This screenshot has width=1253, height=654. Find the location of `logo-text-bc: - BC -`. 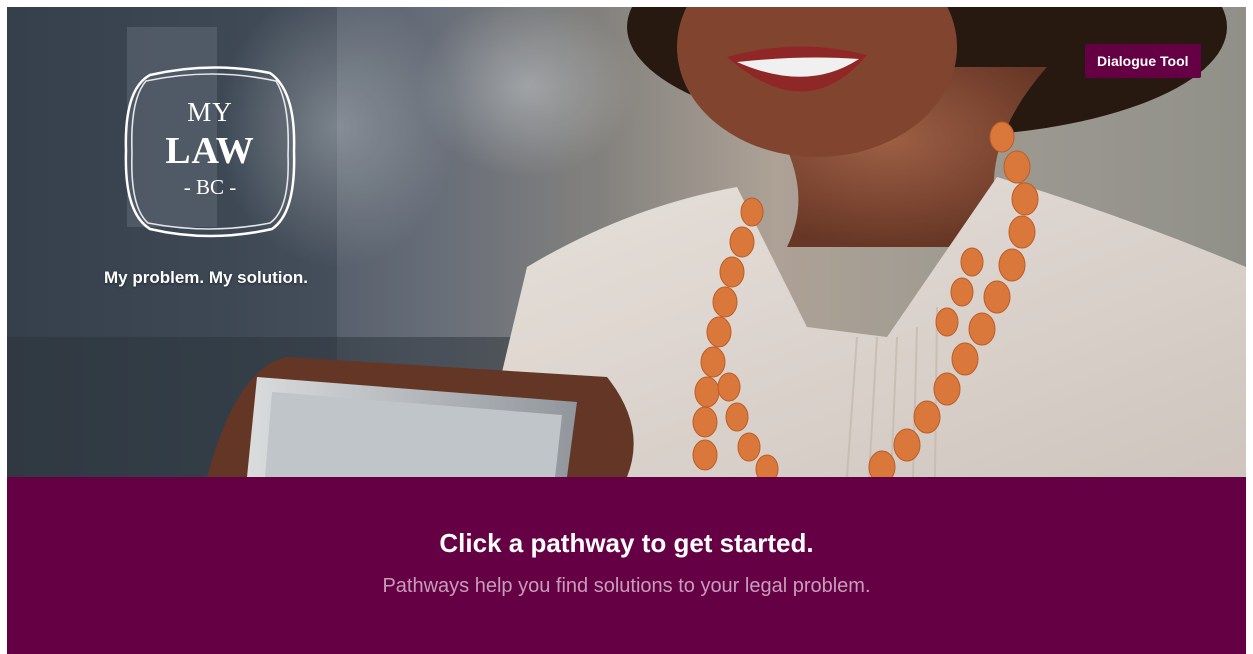

logo-text-bc: - BC - is located at coordinates (210, 187).